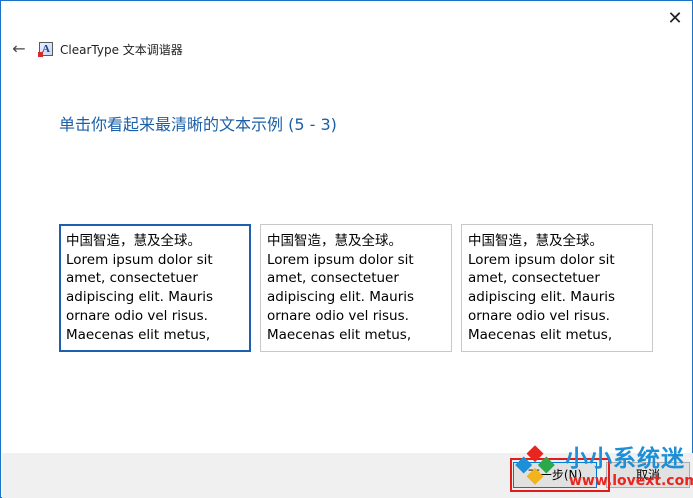  Describe the element at coordinates (19, 49) in the screenshot. I see `back-arrow-icon: ←` at that location.